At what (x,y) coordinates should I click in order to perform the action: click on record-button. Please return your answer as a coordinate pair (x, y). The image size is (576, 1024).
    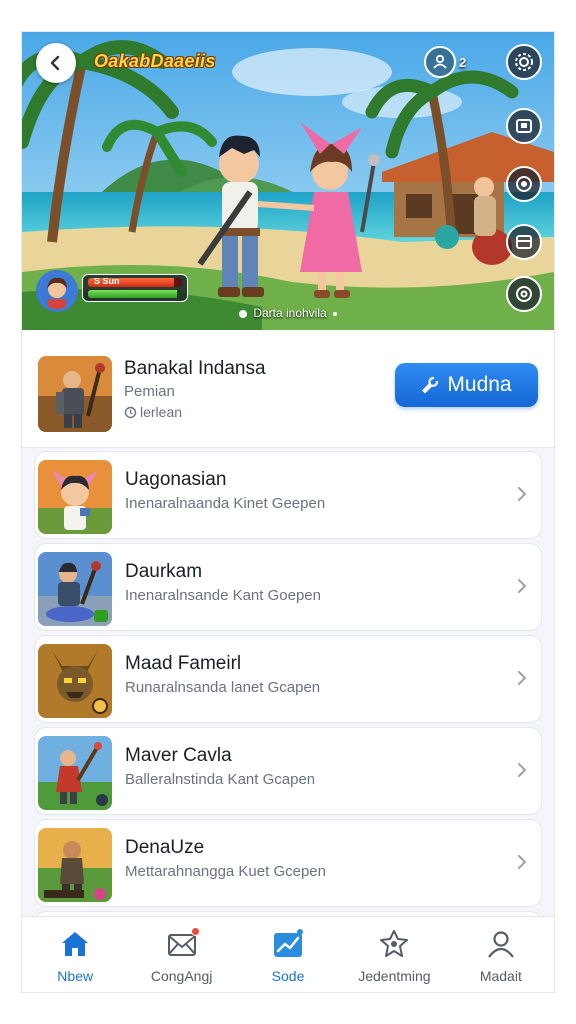
    Looking at the image, I should click on (524, 184).